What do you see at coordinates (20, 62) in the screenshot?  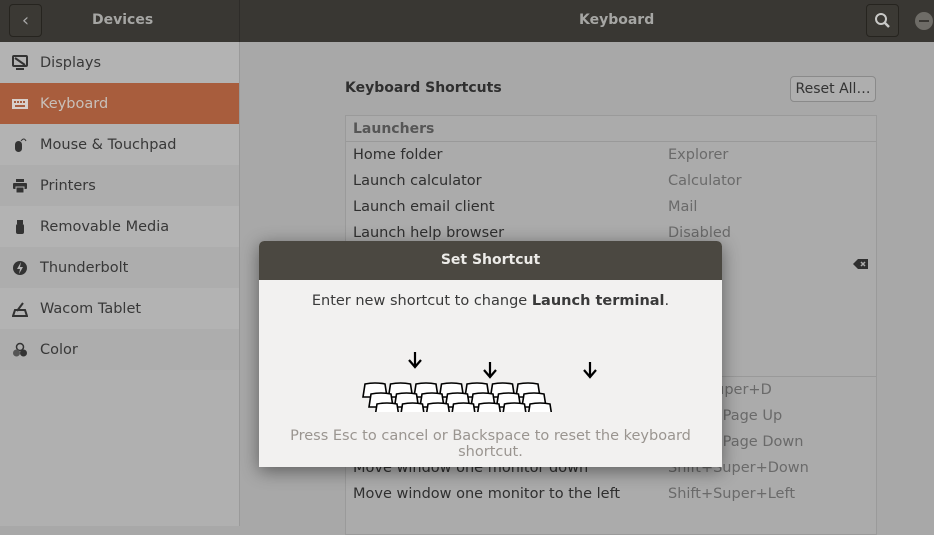 I see `display-icon` at bounding box center [20, 62].